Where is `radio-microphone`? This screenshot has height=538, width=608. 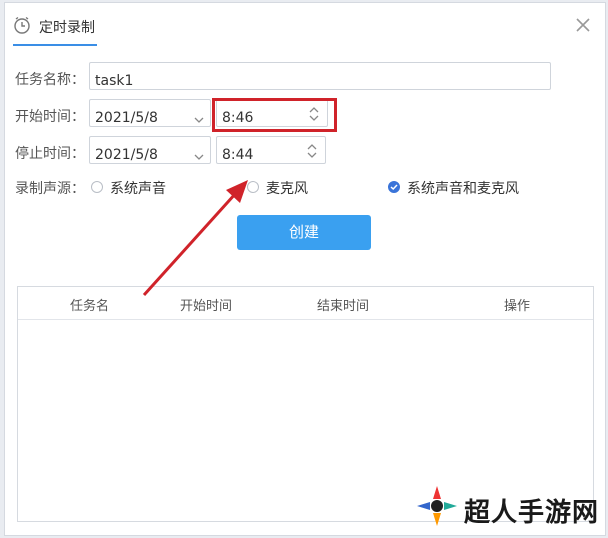
radio-microphone is located at coordinates (253, 187).